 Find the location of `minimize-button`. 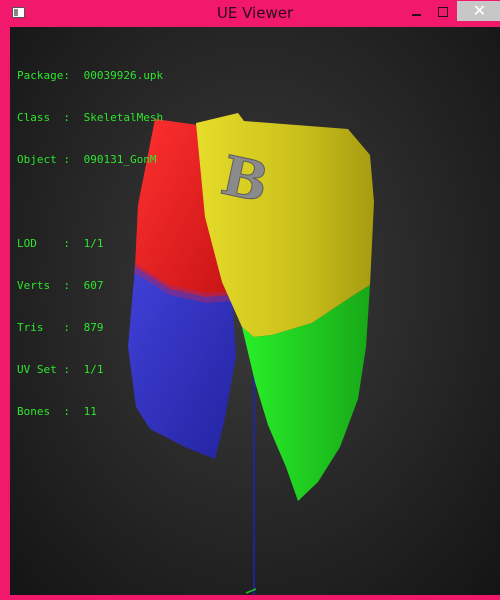

minimize-button is located at coordinates (416, 11).